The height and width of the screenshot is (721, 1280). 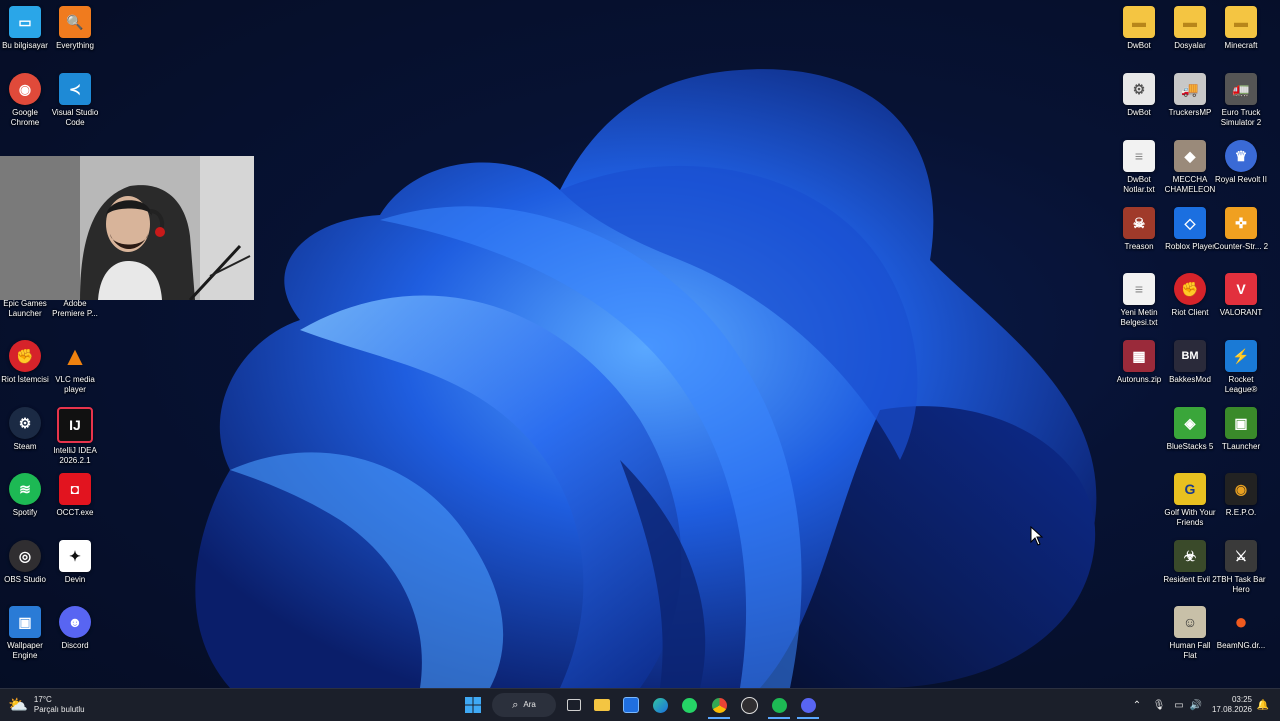 What do you see at coordinates (75, 117) in the screenshot?
I see `desktop-icon-label: Visual Studio Code` at bounding box center [75, 117].